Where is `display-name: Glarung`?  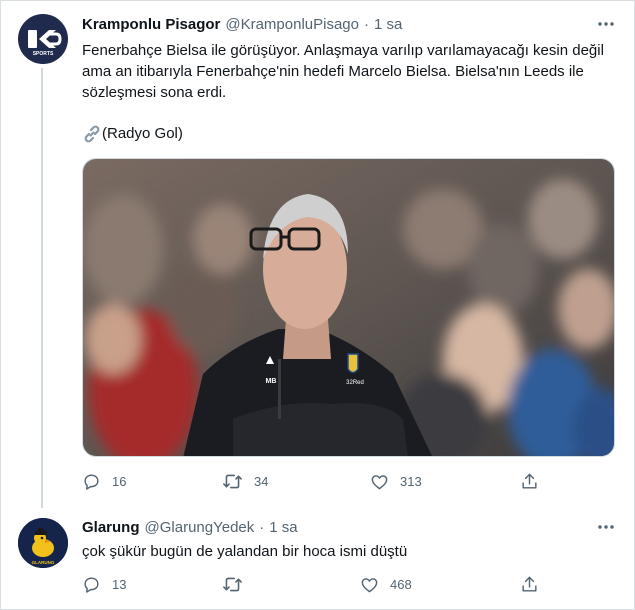 display-name: Glarung is located at coordinates (111, 527).